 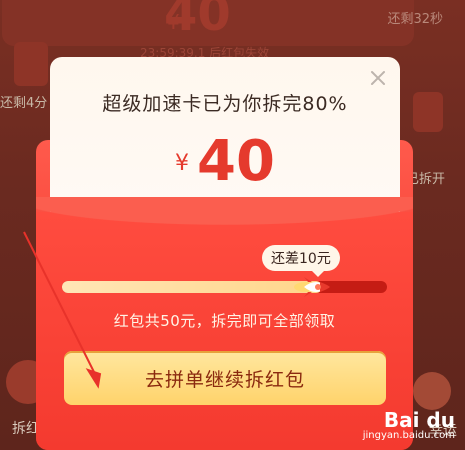 I want to click on amount-currency: ¥, so click(x=182, y=163).